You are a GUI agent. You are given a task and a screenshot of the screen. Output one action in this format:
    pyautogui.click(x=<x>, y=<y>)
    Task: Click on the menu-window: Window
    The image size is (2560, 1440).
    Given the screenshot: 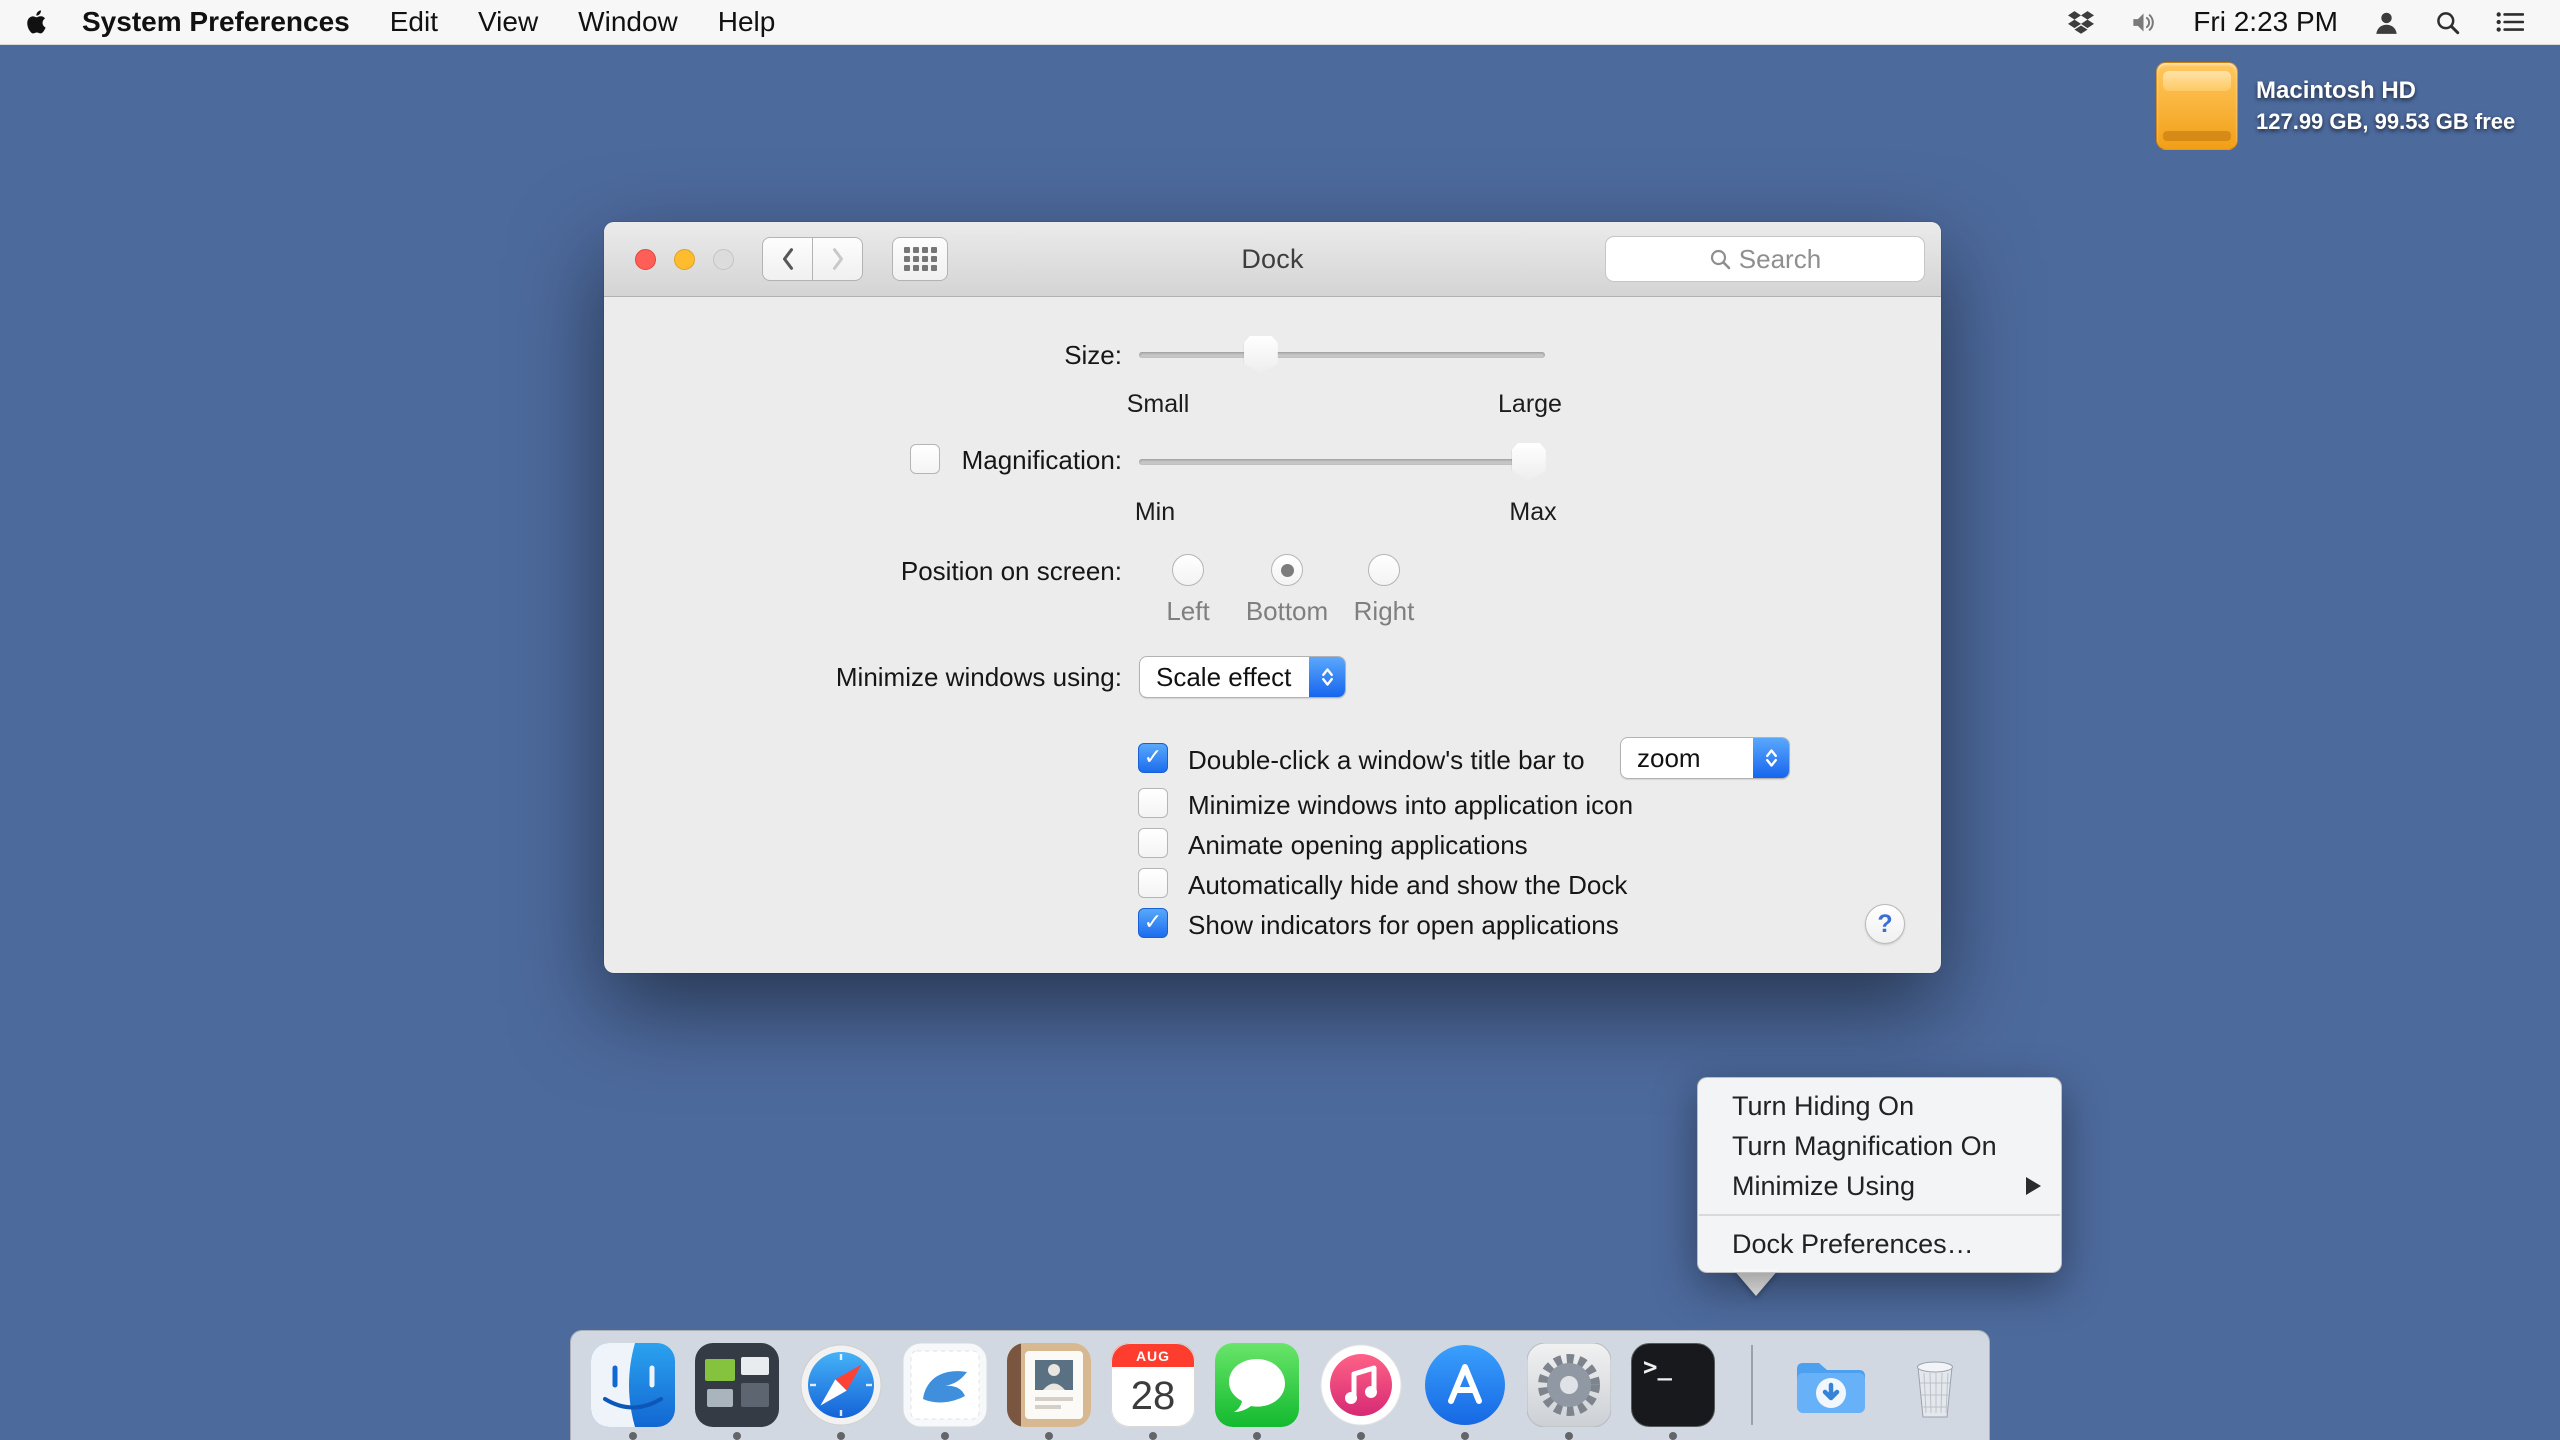 What is the action you would take?
    pyautogui.click(x=628, y=22)
    